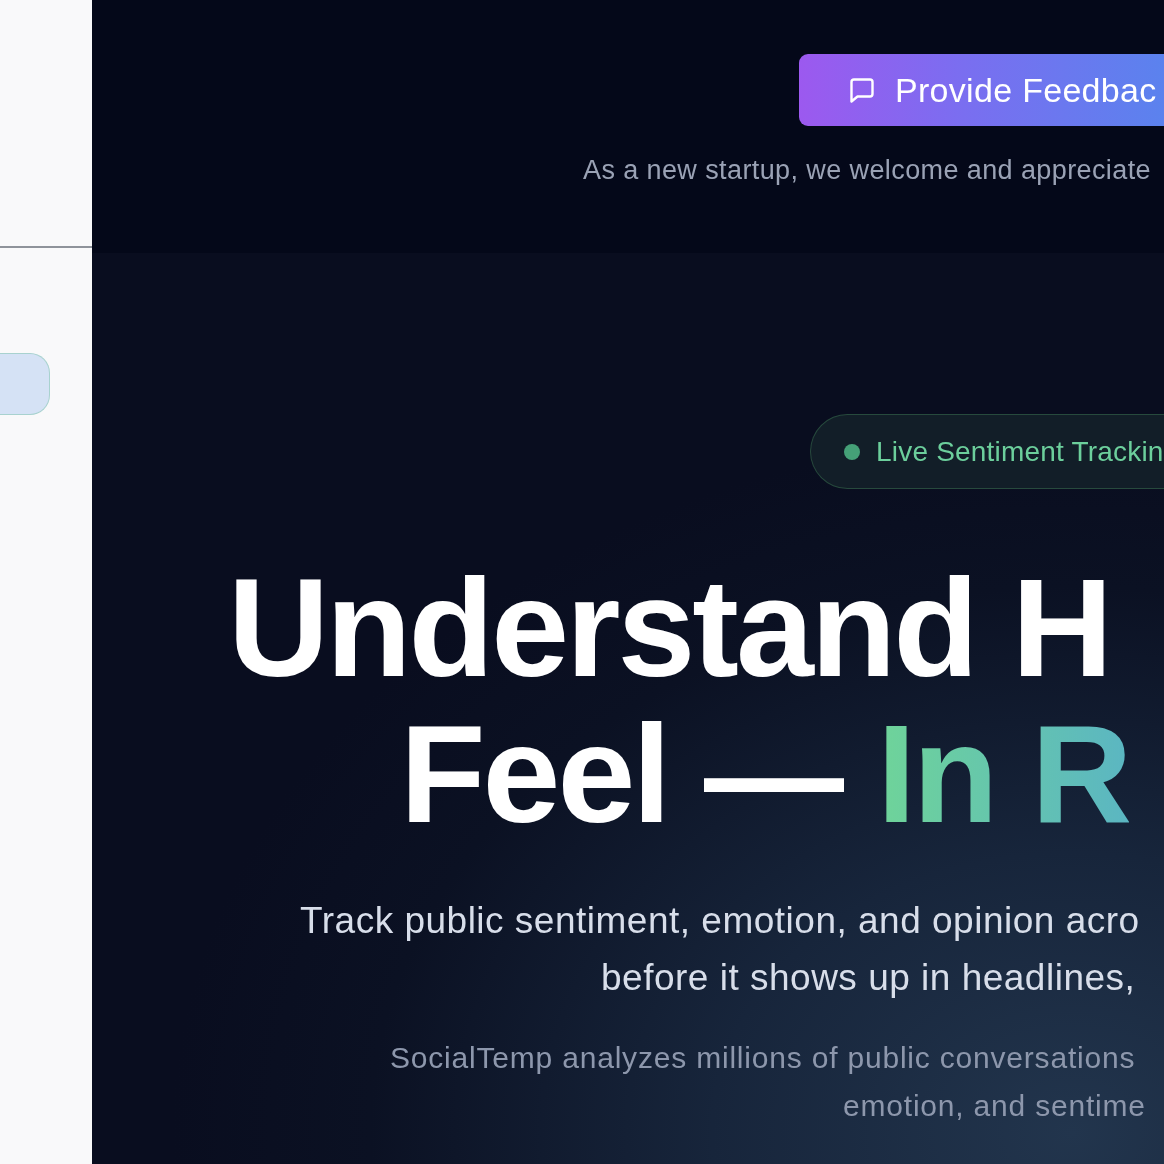  I want to click on hero-description: SocialTemp analyzes millions of public conversations emotion, and sentime, so click(768, 1082).